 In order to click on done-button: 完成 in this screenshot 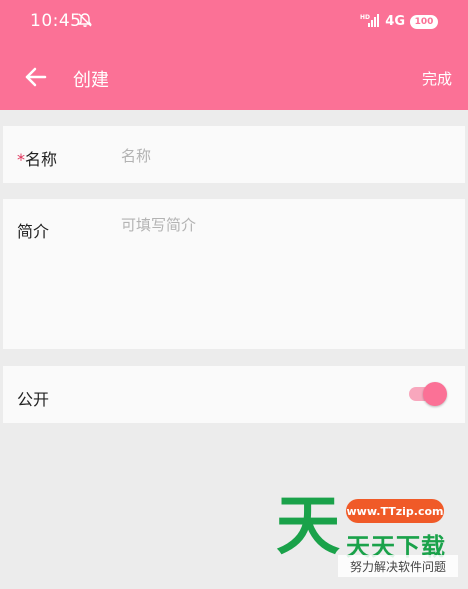, I will do `click(437, 78)`.